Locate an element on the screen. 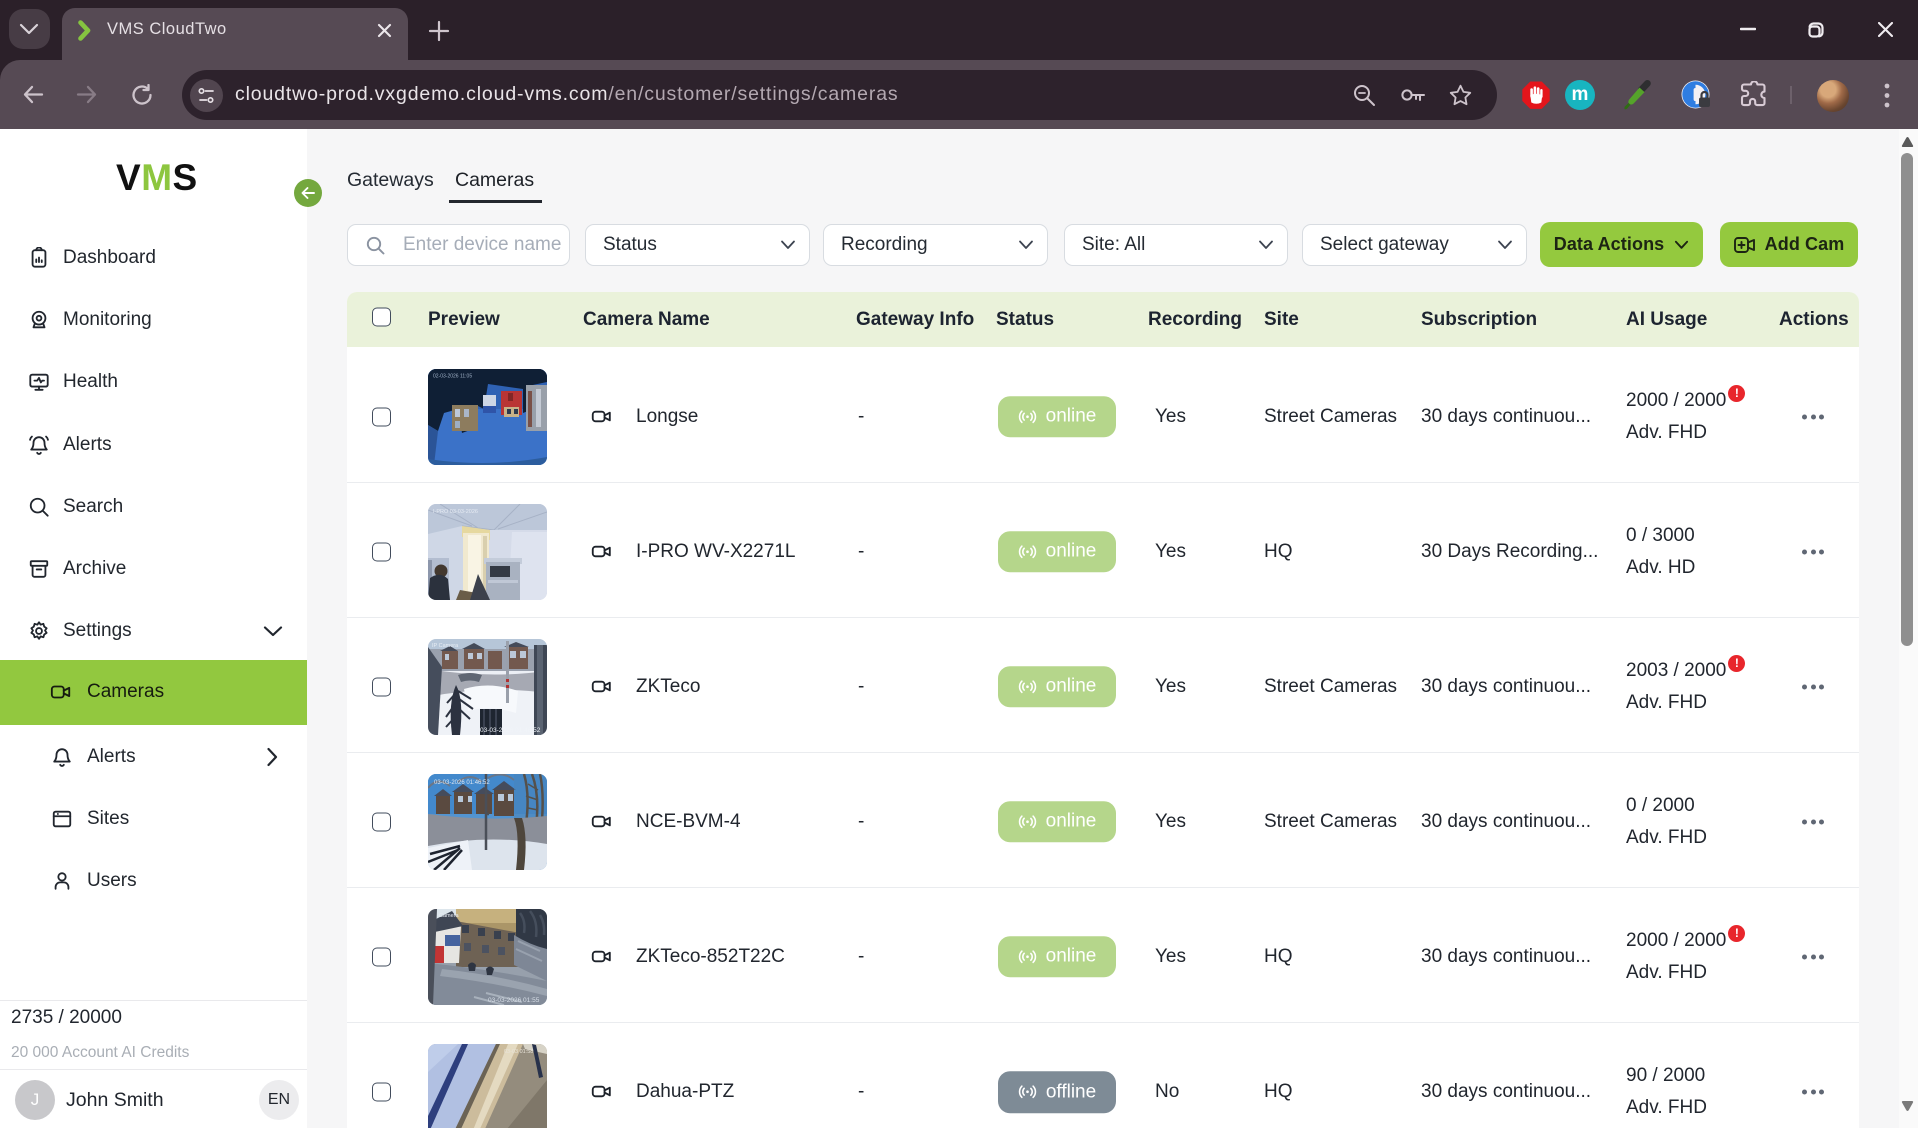 The width and height of the screenshot is (1918, 1128). svg-text: IP Camera is located at coordinates (445, 646).